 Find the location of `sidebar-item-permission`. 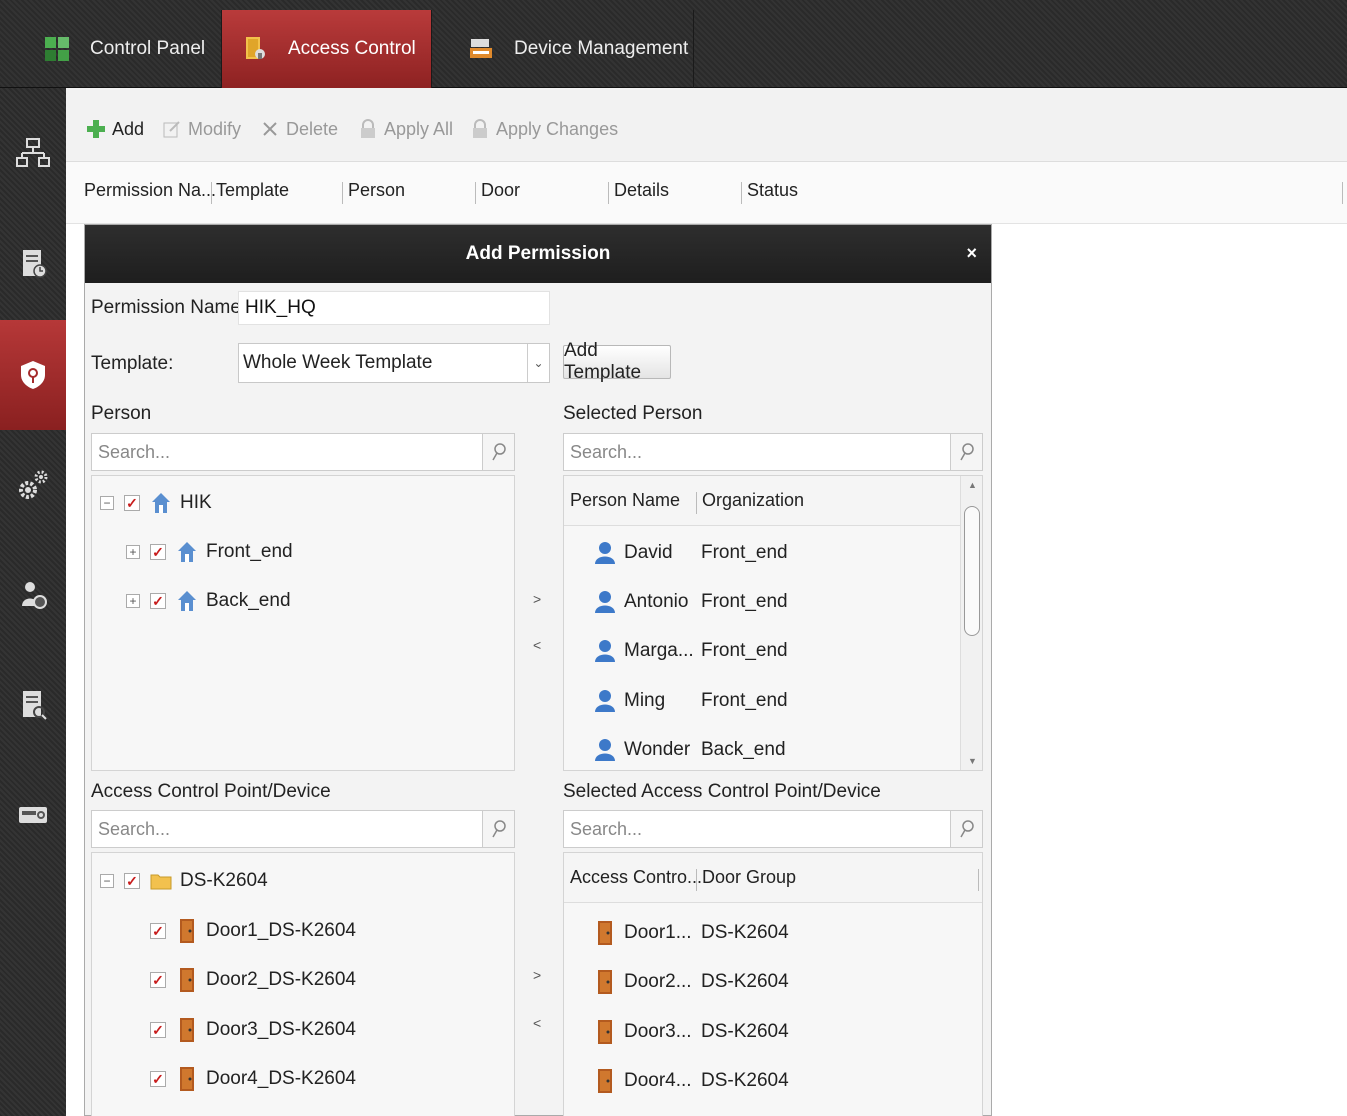

sidebar-item-permission is located at coordinates (33, 375).